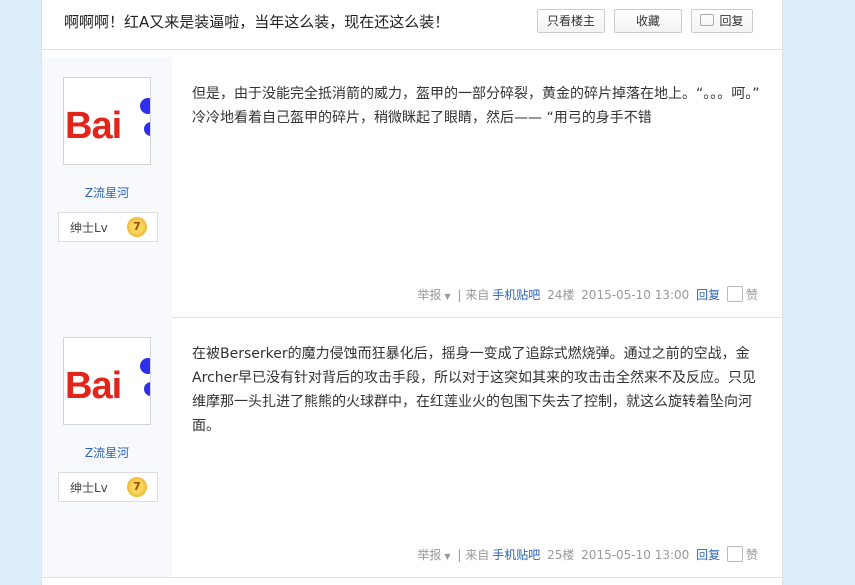 The image size is (855, 585). Describe the element at coordinates (648, 21) in the screenshot. I see `collect-button: 收藏` at that location.